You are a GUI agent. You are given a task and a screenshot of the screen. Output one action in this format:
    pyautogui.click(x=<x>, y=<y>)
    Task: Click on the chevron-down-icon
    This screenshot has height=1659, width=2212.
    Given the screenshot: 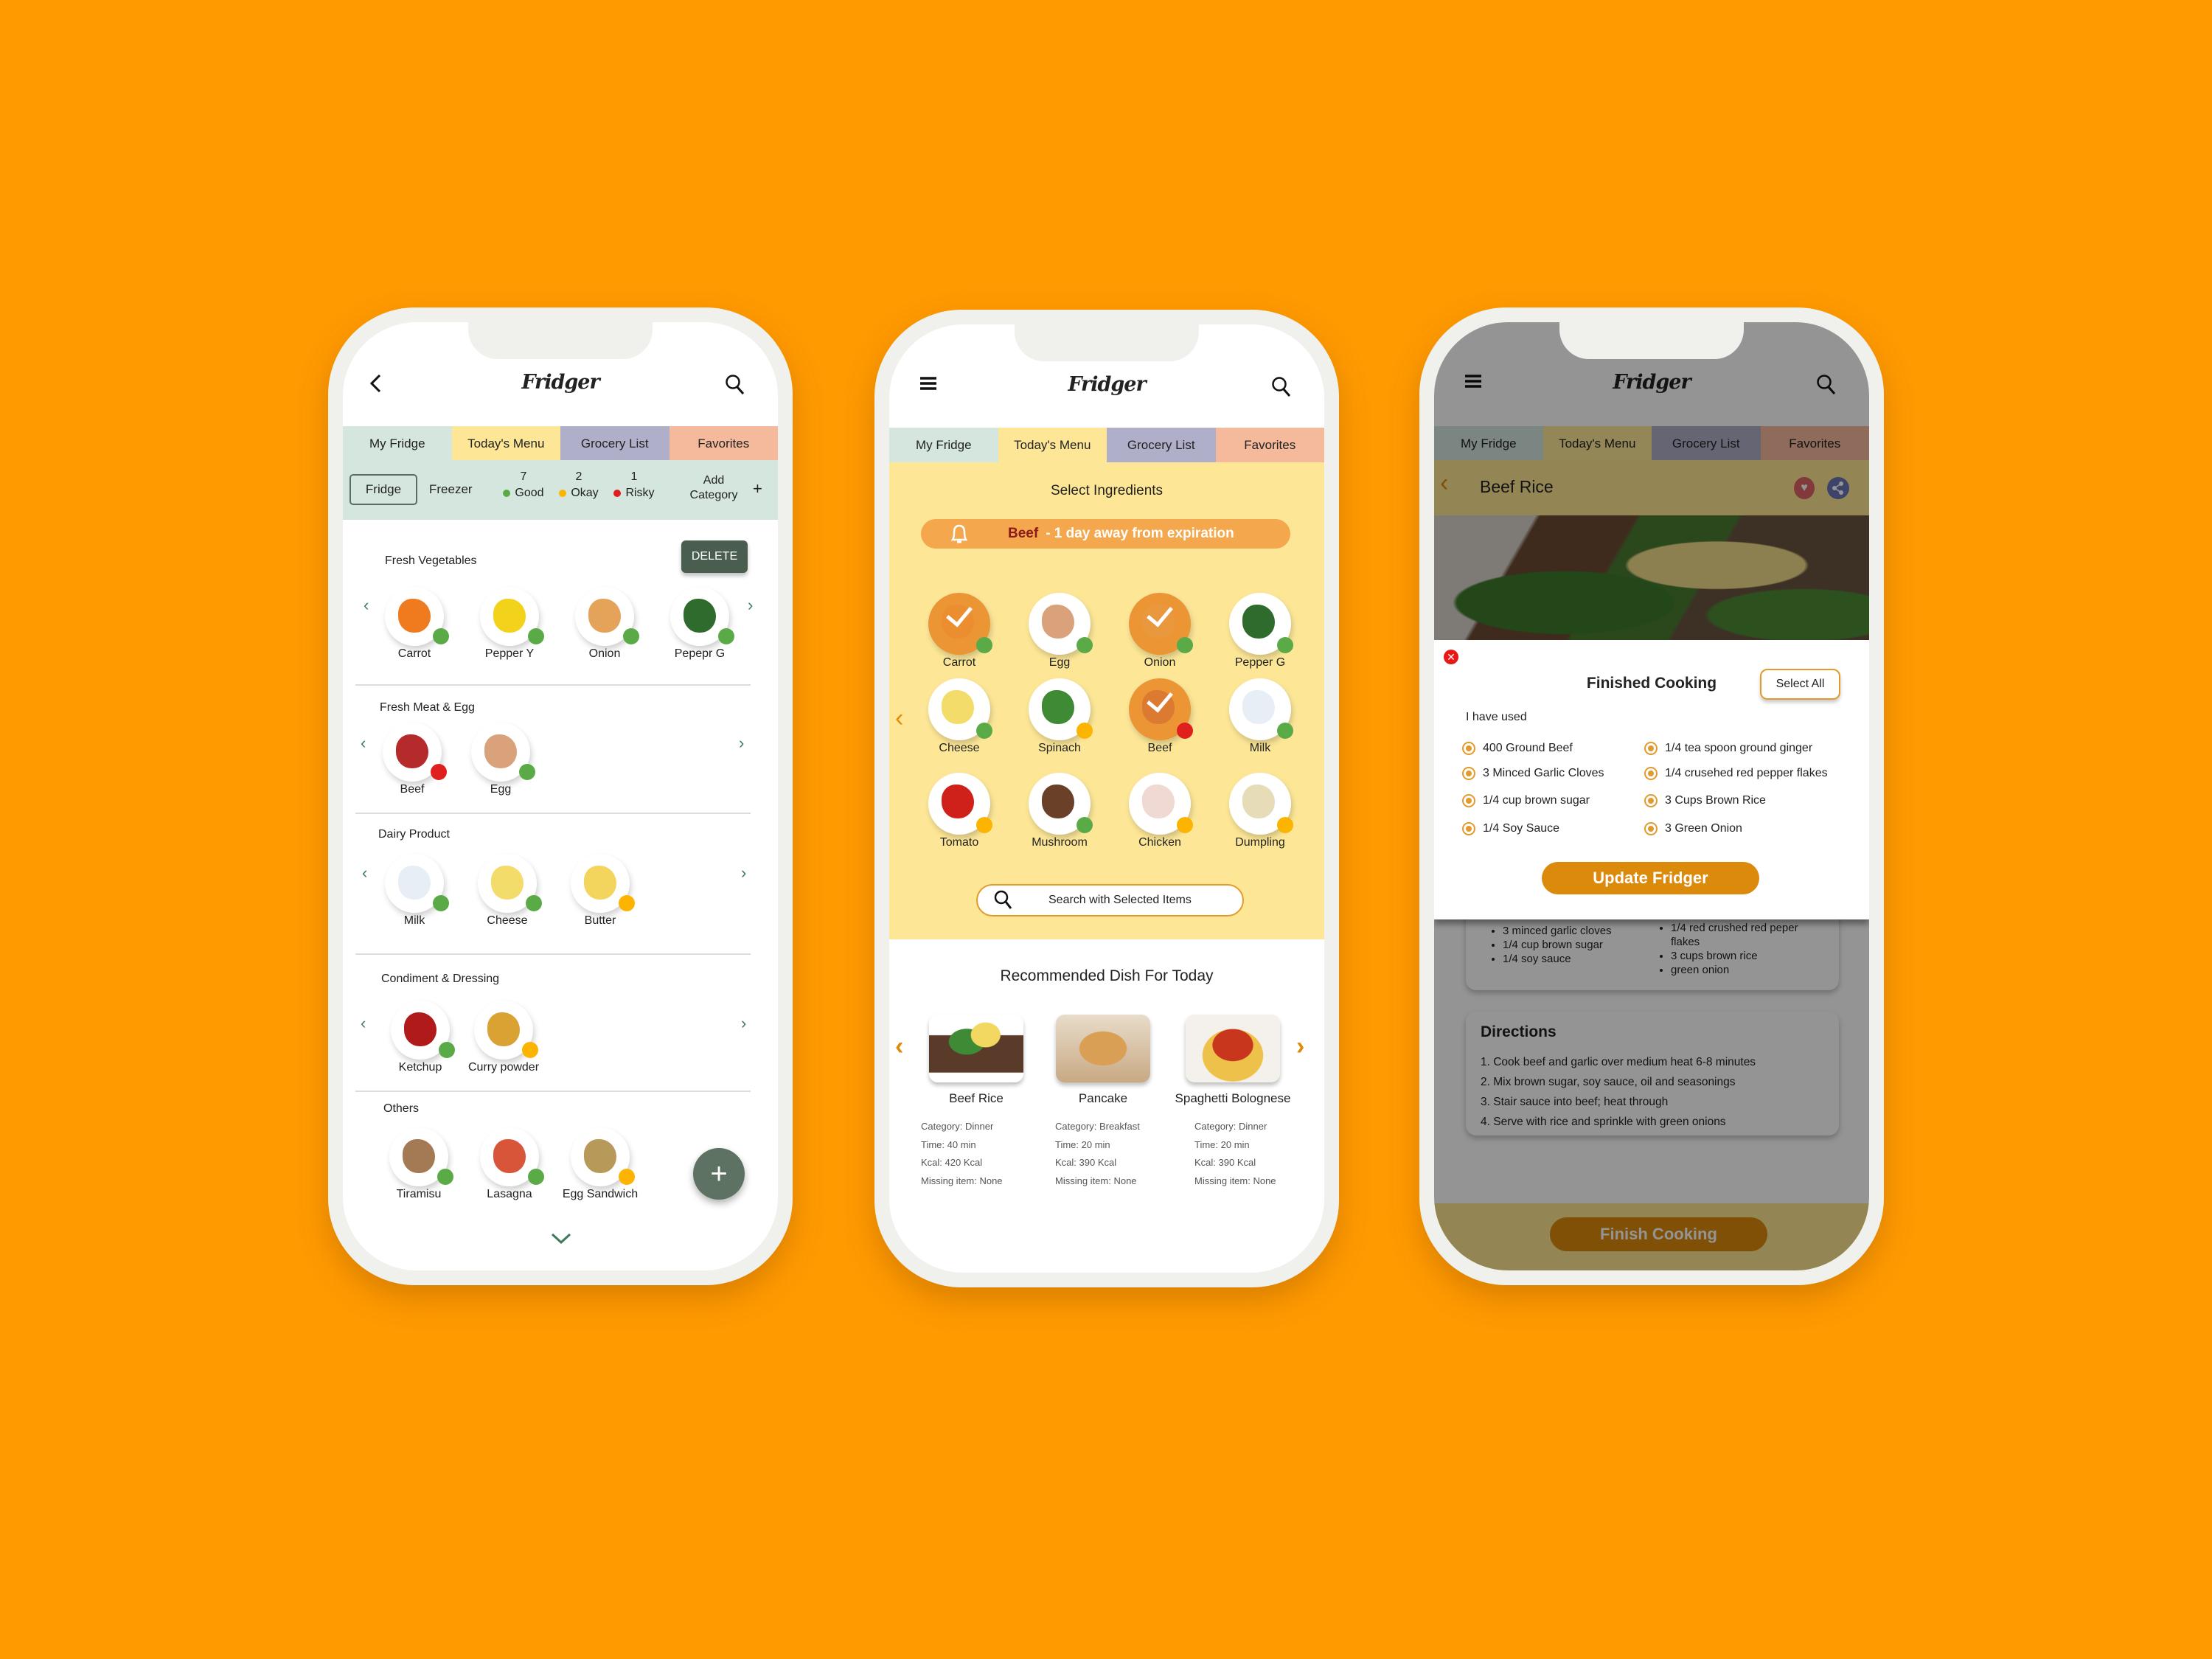 What is the action you would take?
    pyautogui.click(x=561, y=1239)
    